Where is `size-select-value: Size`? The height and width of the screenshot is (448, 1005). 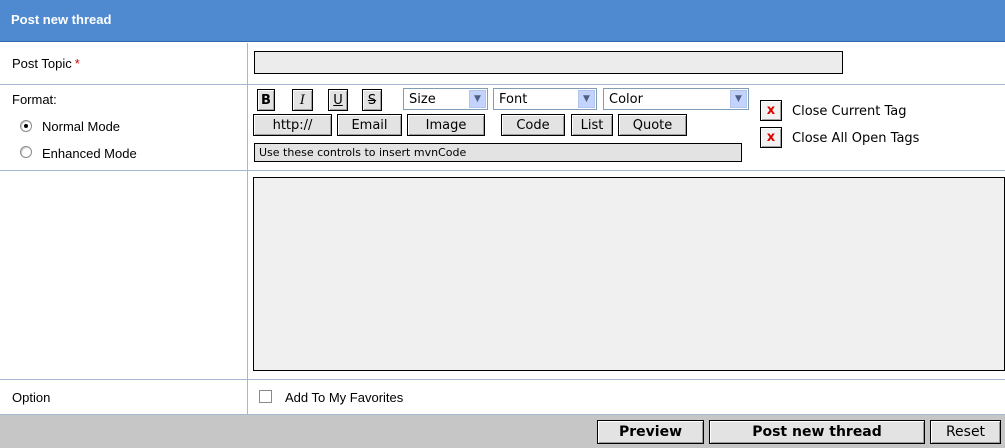 size-select-value: Size is located at coordinates (422, 99).